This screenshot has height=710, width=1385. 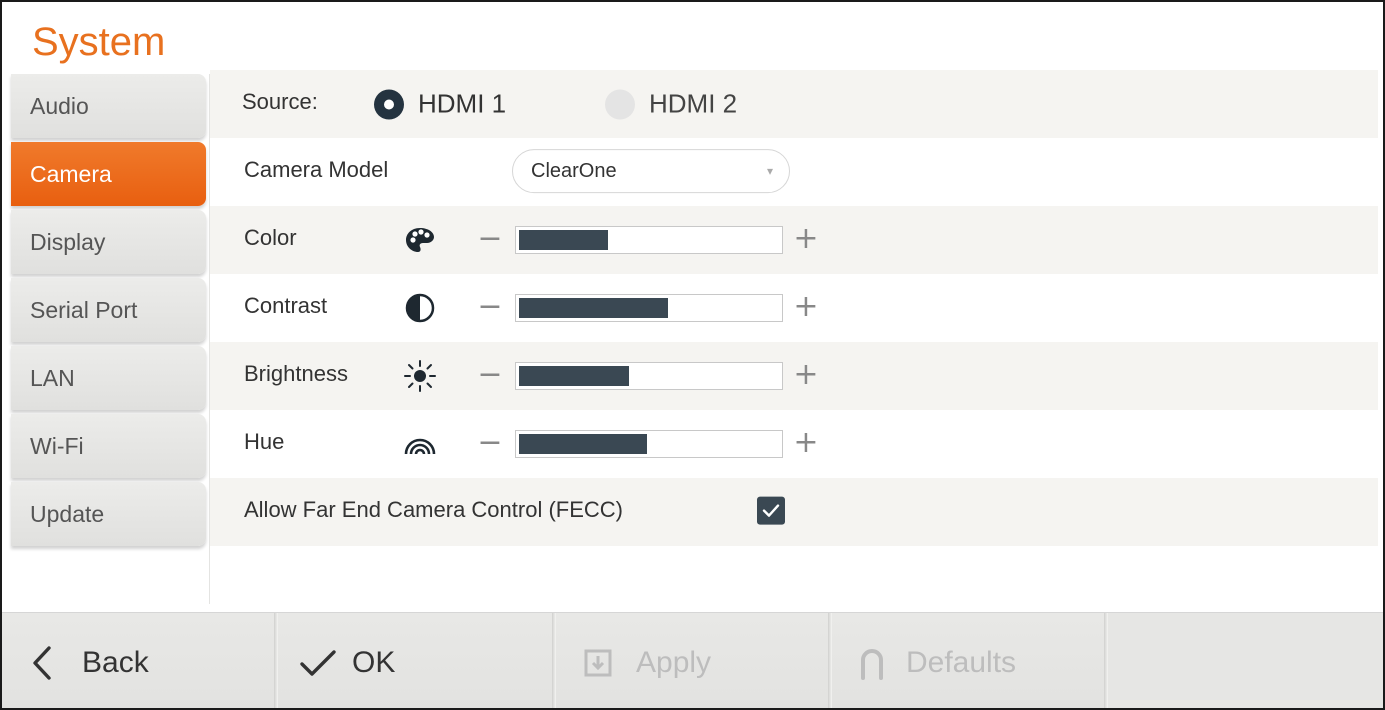 I want to click on contrast-row: Contrast − +, so click(x=794, y=308).